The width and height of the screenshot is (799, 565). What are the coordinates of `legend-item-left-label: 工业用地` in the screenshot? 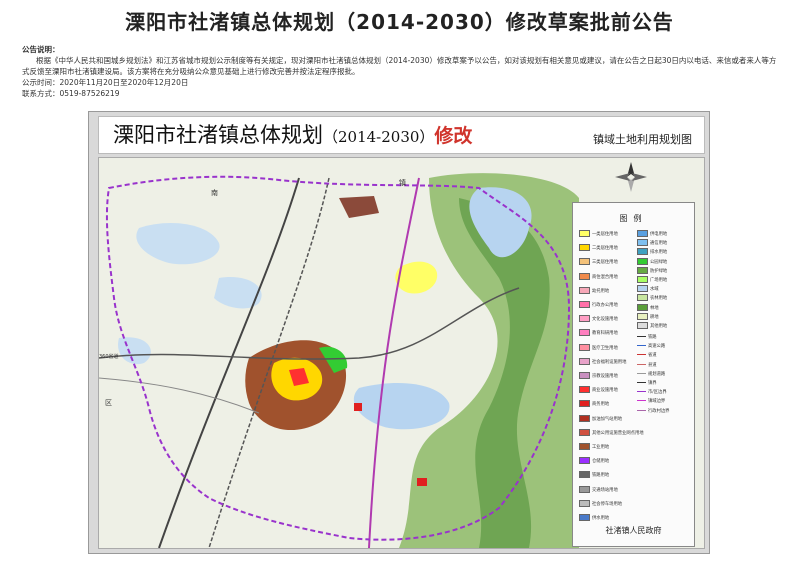 It's located at (601, 447).